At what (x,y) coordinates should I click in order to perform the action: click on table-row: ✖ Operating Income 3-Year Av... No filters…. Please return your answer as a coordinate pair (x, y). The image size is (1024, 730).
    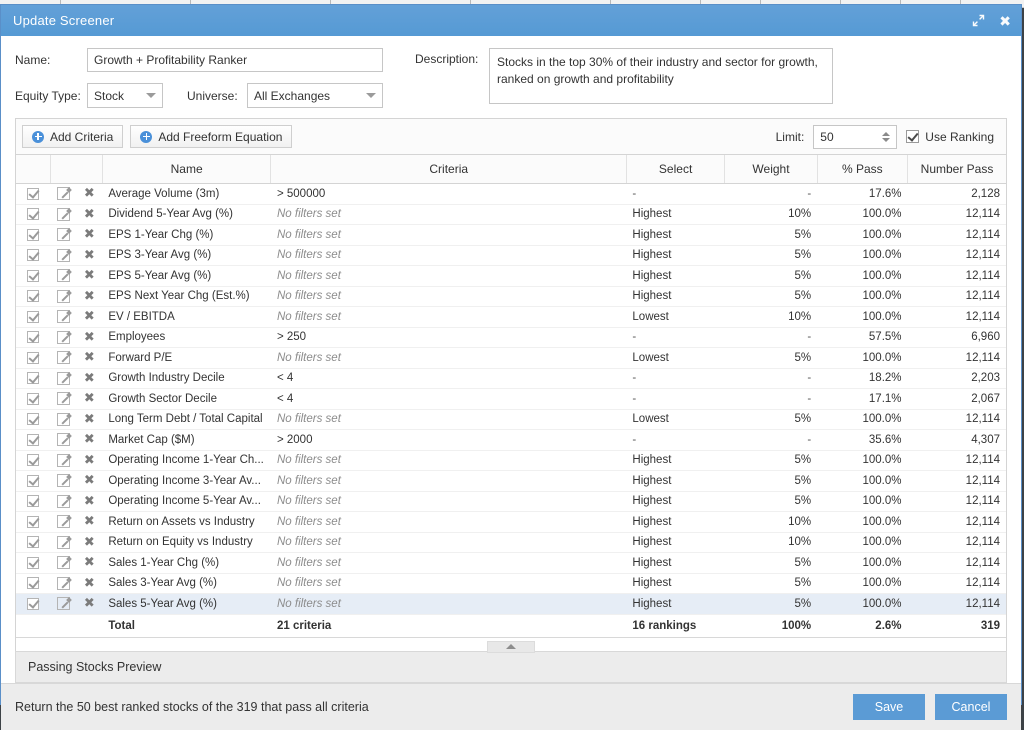
    Looking at the image, I should click on (511, 481).